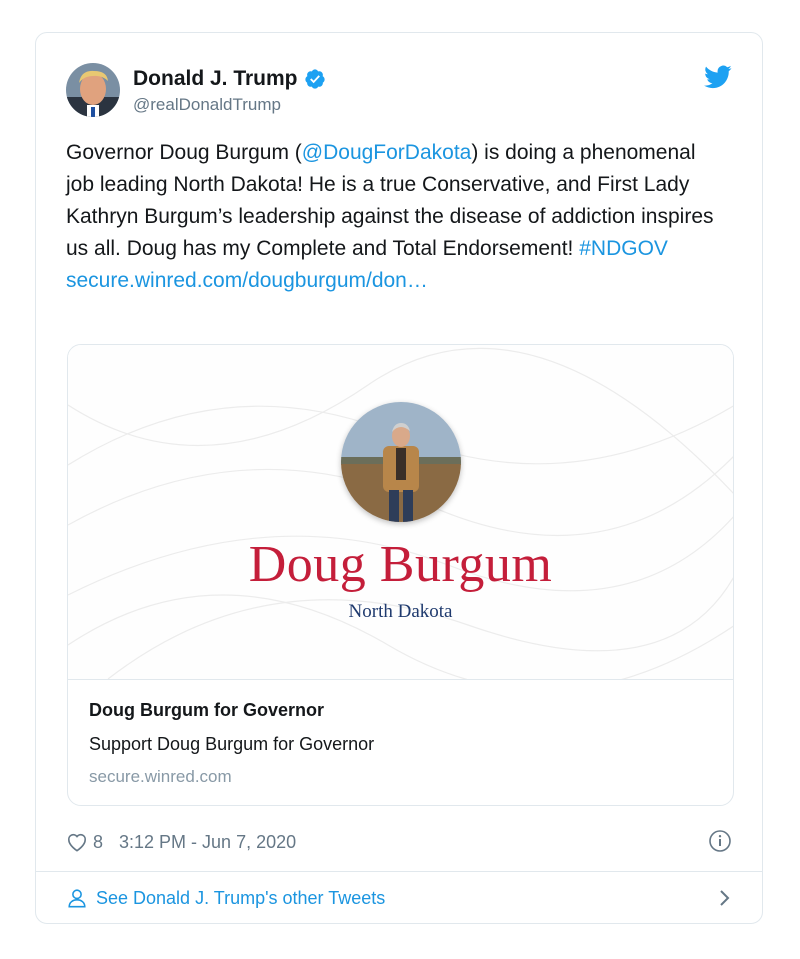 The width and height of the screenshot is (800, 959). Describe the element at coordinates (720, 841) in the screenshot. I see `info-icon` at that location.